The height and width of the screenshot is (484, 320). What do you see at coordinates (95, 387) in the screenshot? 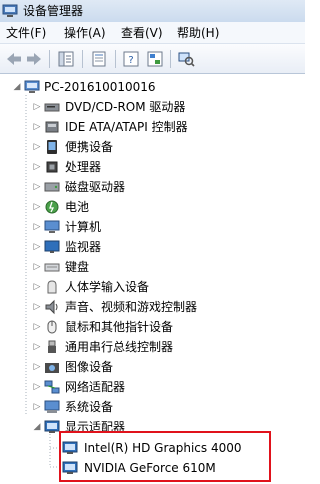
I see `tree-item-label: 网络适配器` at bounding box center [95, 387].